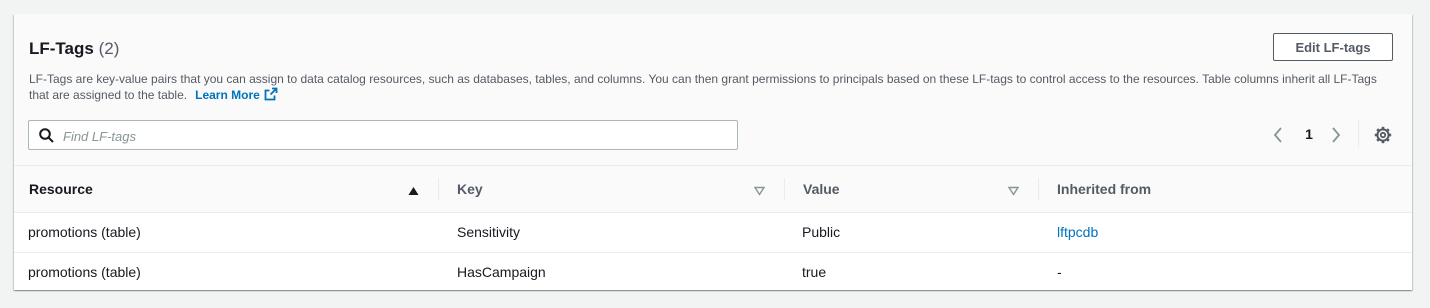 This screenshot has width=1430, height=308. I want to click on panel-title-count: (2), so click(109, 48).